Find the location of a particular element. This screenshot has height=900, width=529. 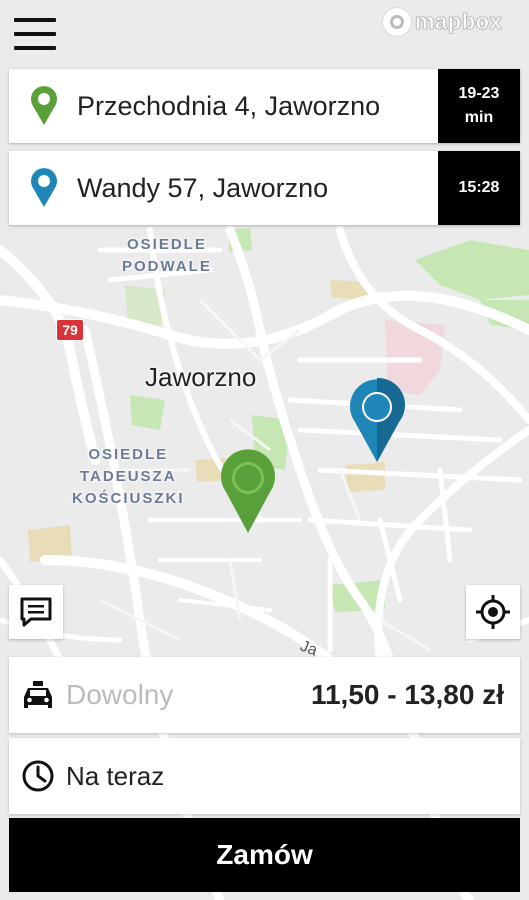

order-button: Zamów is located at coordinates (264, 855).